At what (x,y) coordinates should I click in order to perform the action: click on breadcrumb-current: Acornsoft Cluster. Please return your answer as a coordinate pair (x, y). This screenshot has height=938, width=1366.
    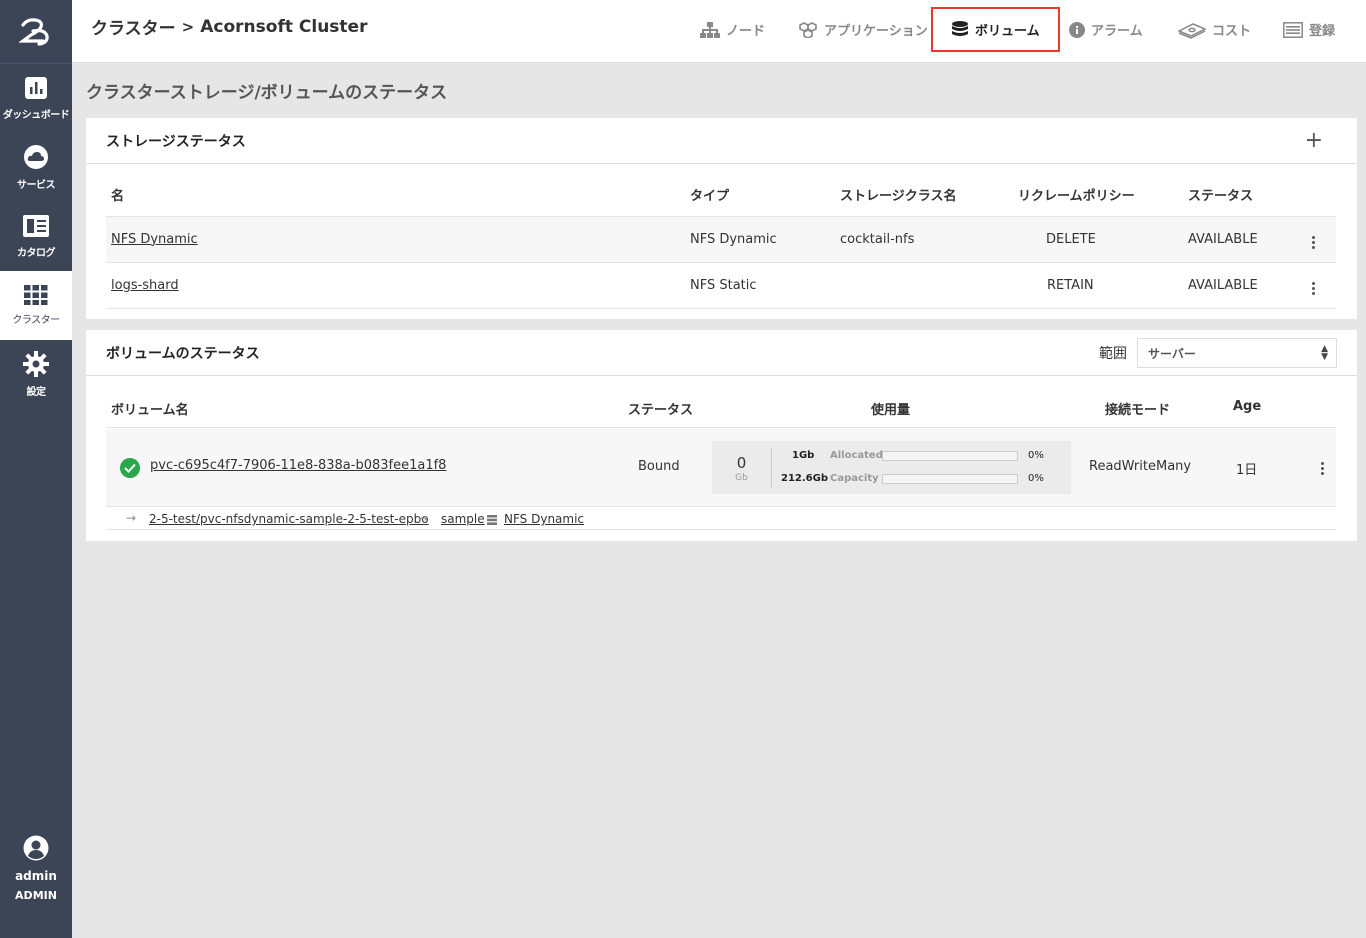
    Looking at the image, I should click on (284, 26).